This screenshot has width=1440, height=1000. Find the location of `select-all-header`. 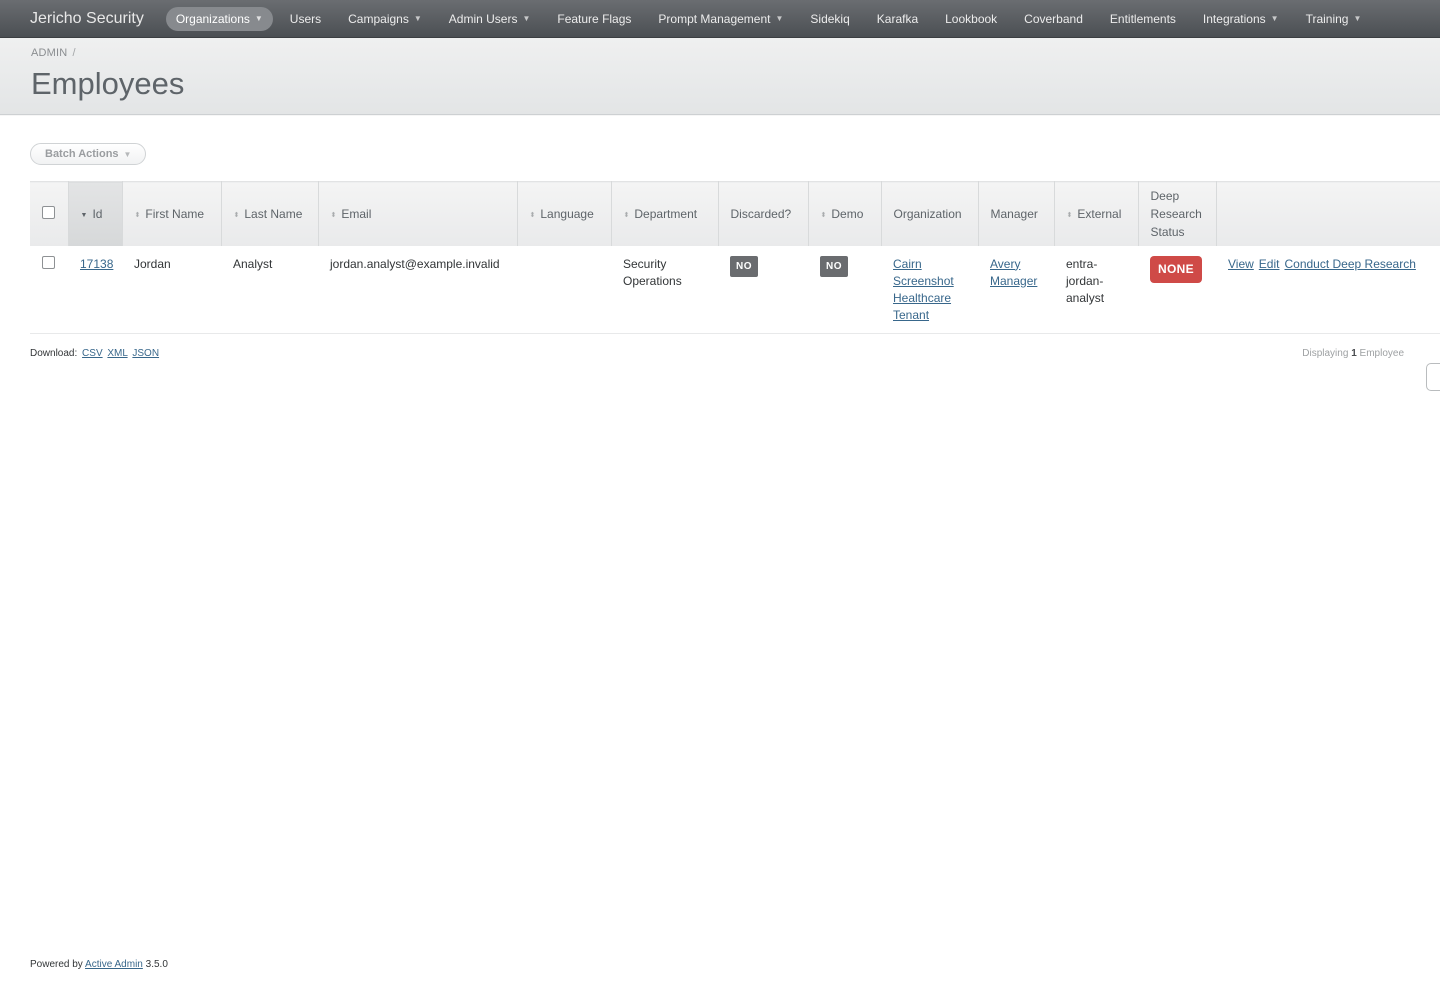

select-all-header is located at coordinates (49, 213).